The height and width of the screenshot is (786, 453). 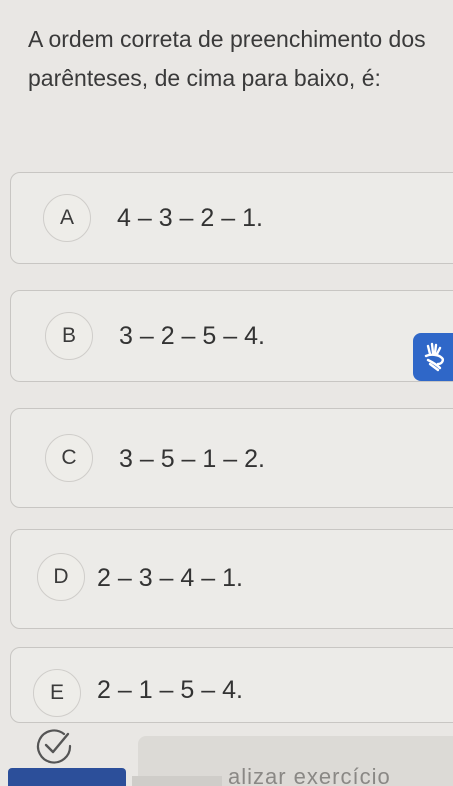 What do you see at coordinates (190, 218) in the screenshot?
I see `option-text: 4 – 3 – 2 – 1.` at bounding box center [190, 218].